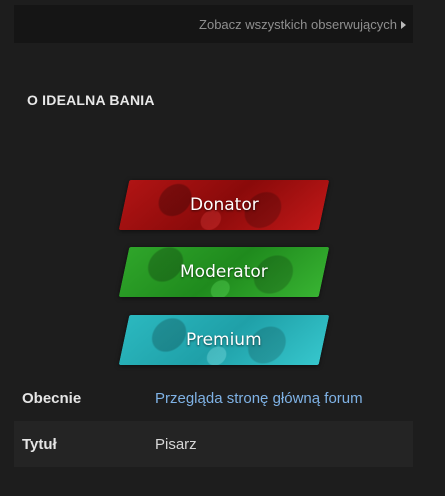  I want to click on currently-value-link: Przegląda stronę główną forum, so click(259, 398).